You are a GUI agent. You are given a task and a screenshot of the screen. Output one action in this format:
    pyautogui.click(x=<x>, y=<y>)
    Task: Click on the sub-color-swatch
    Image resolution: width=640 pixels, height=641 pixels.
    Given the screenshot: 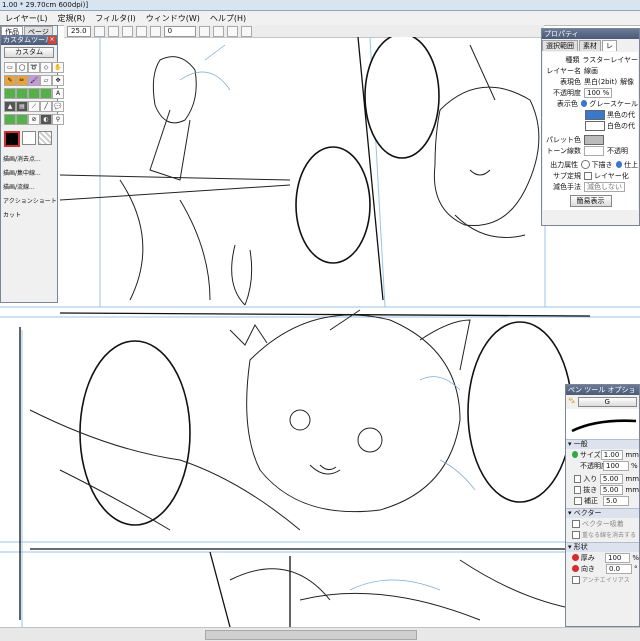 What is the action you would take?
    pyautogui.click(x=29, y=138)
    